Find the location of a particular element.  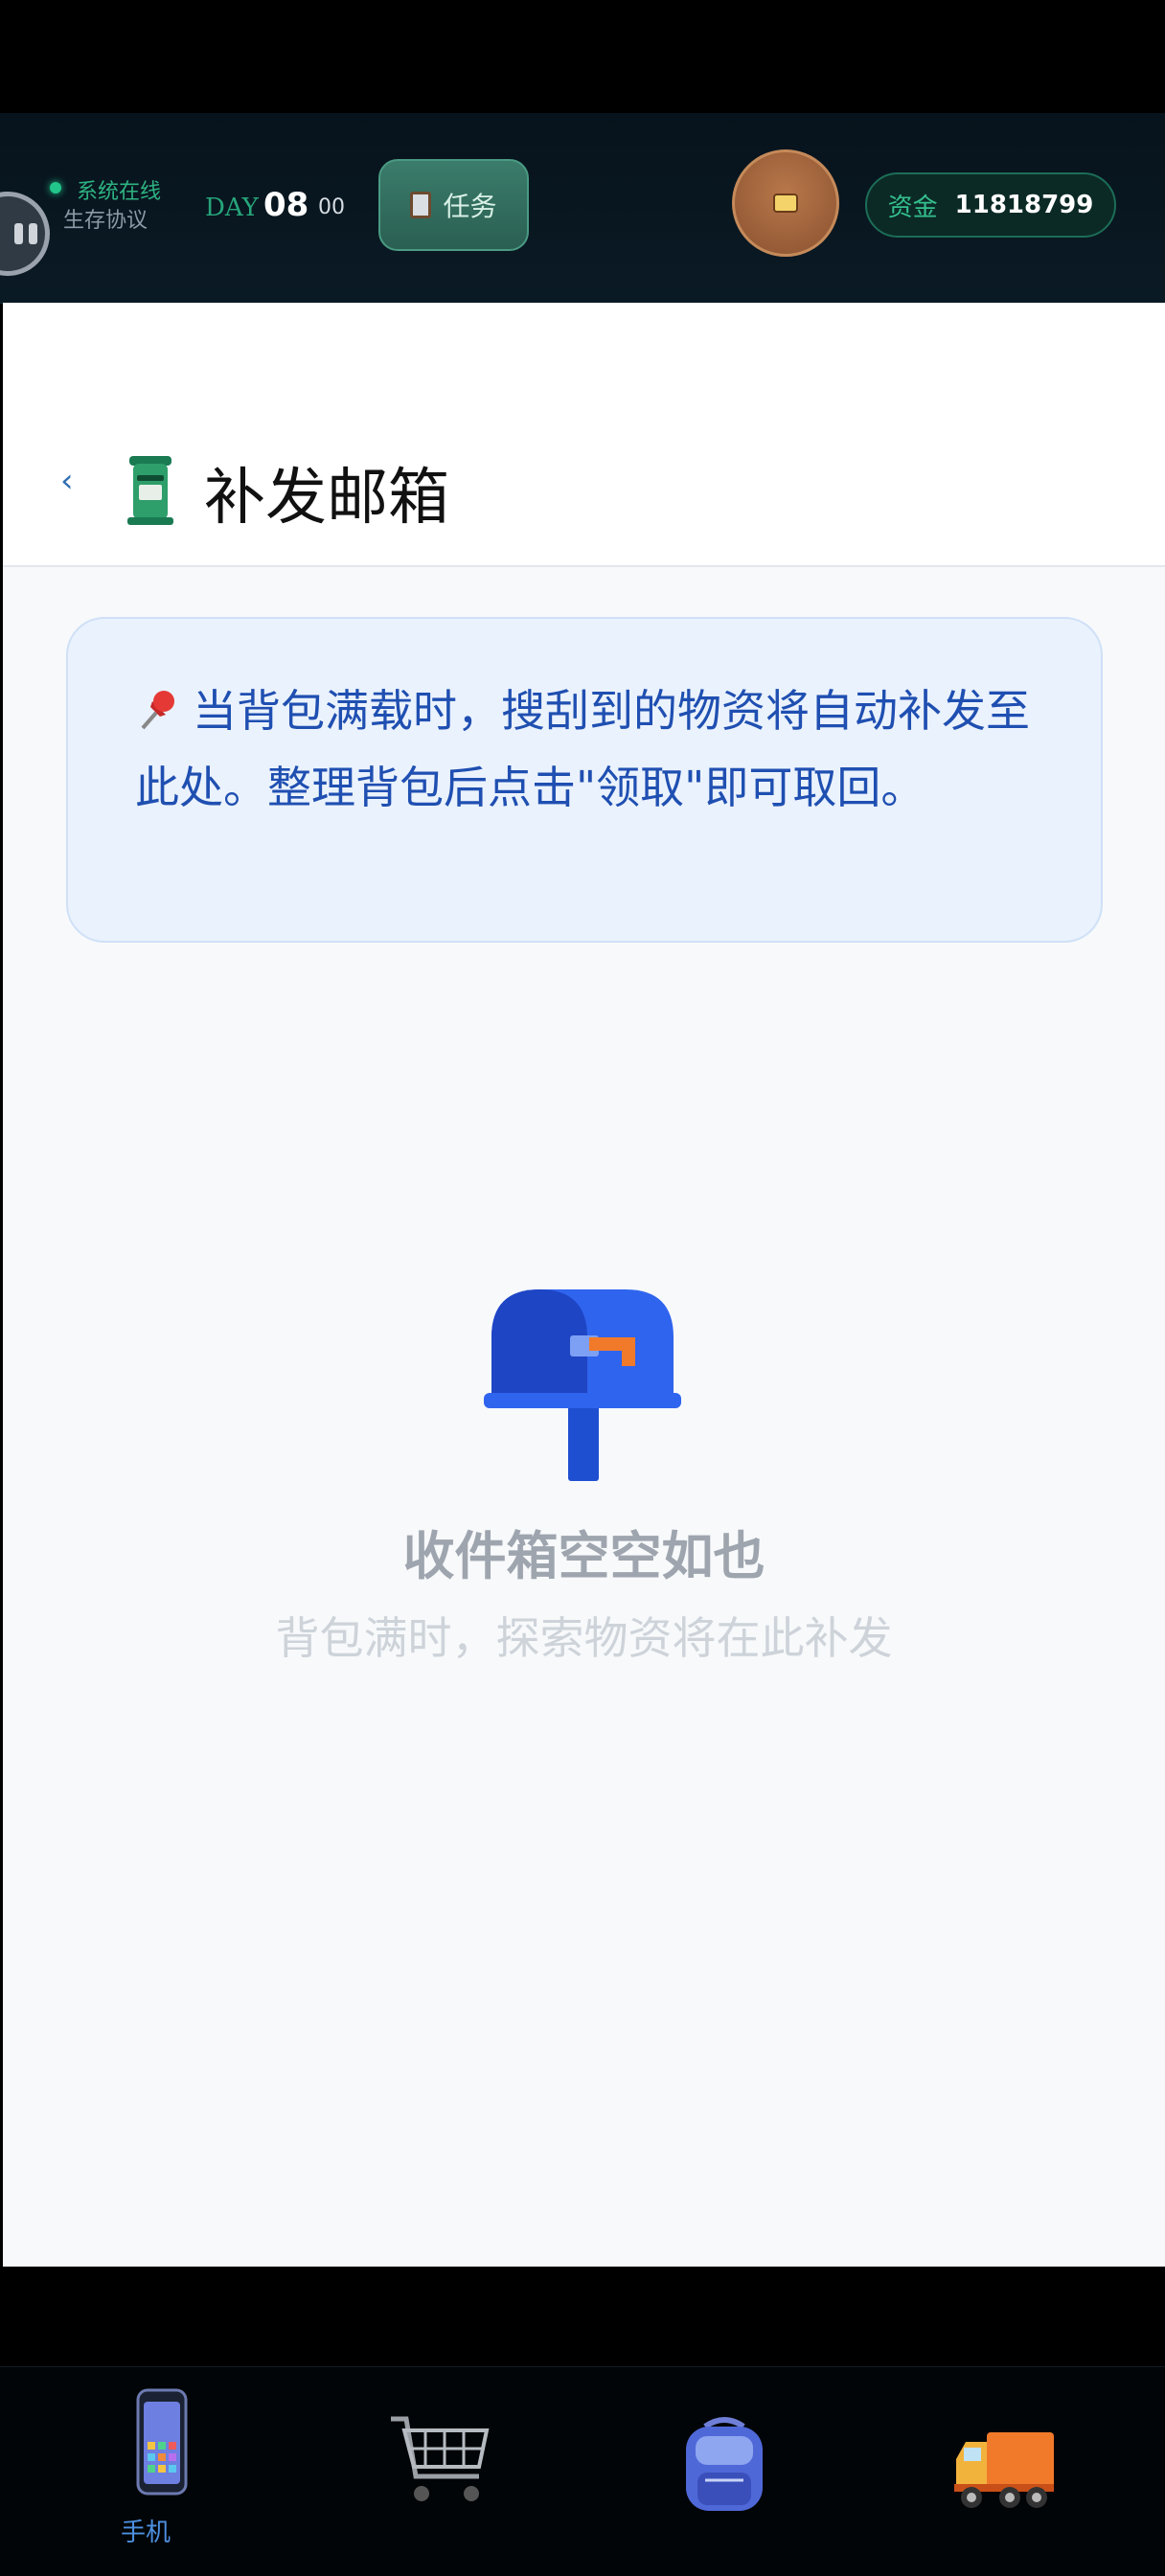

empty-state-title: 收件箱空空如也 is located at coordinates (583, 1556).